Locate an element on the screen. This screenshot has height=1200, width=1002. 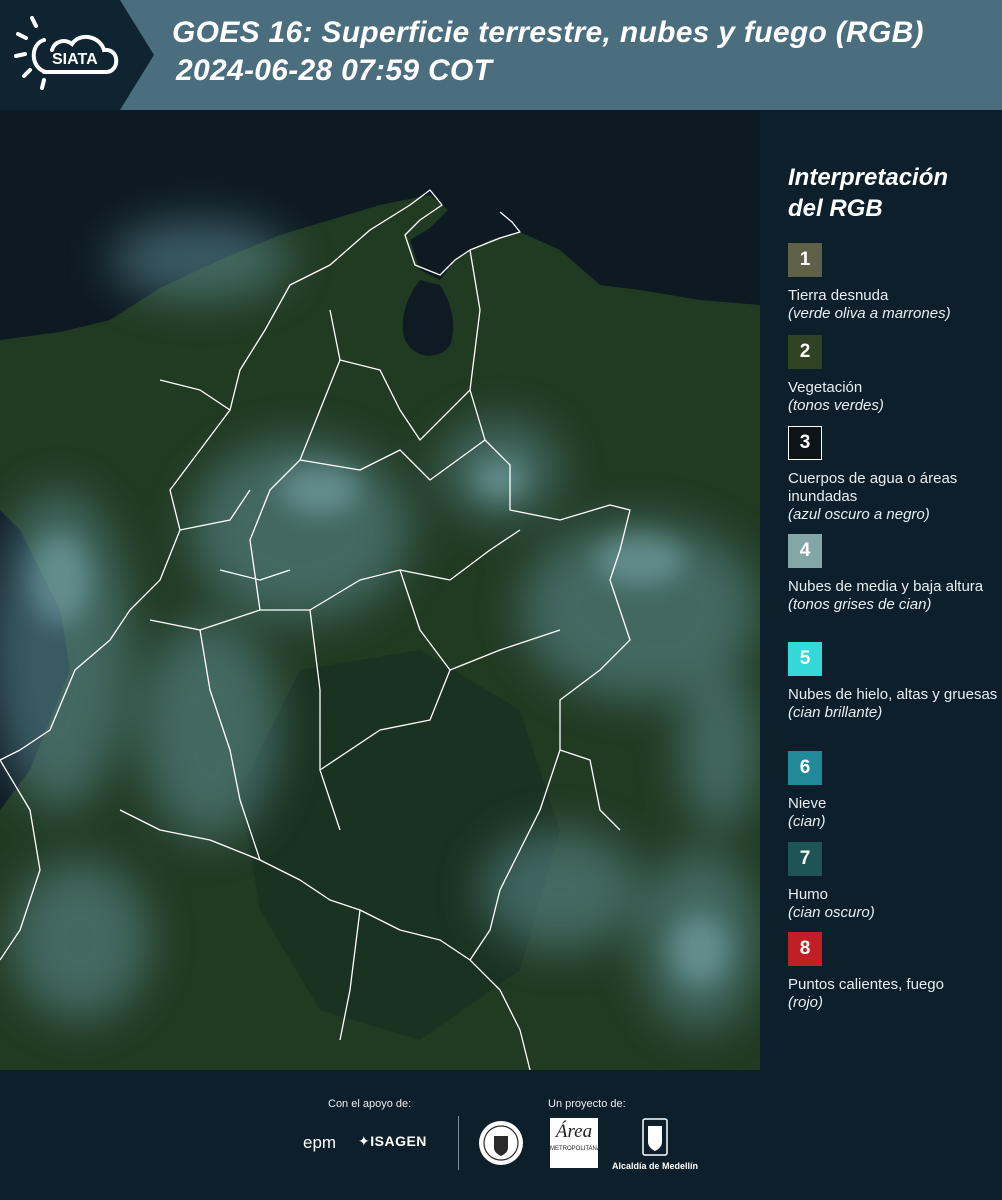
legend-swatch: 3 is located at coordinates (805, 443).